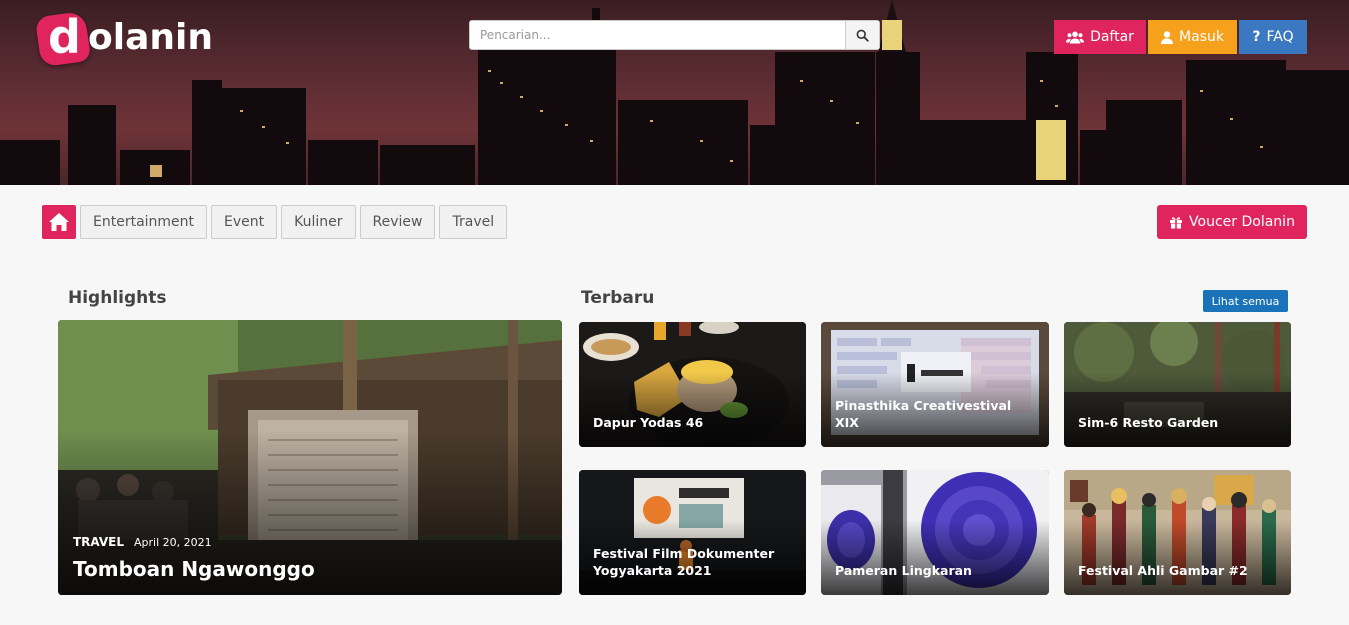  Describe the element at coordinates (397, 222) in the screenshot. I see `nav-item-review: Review` at that location.